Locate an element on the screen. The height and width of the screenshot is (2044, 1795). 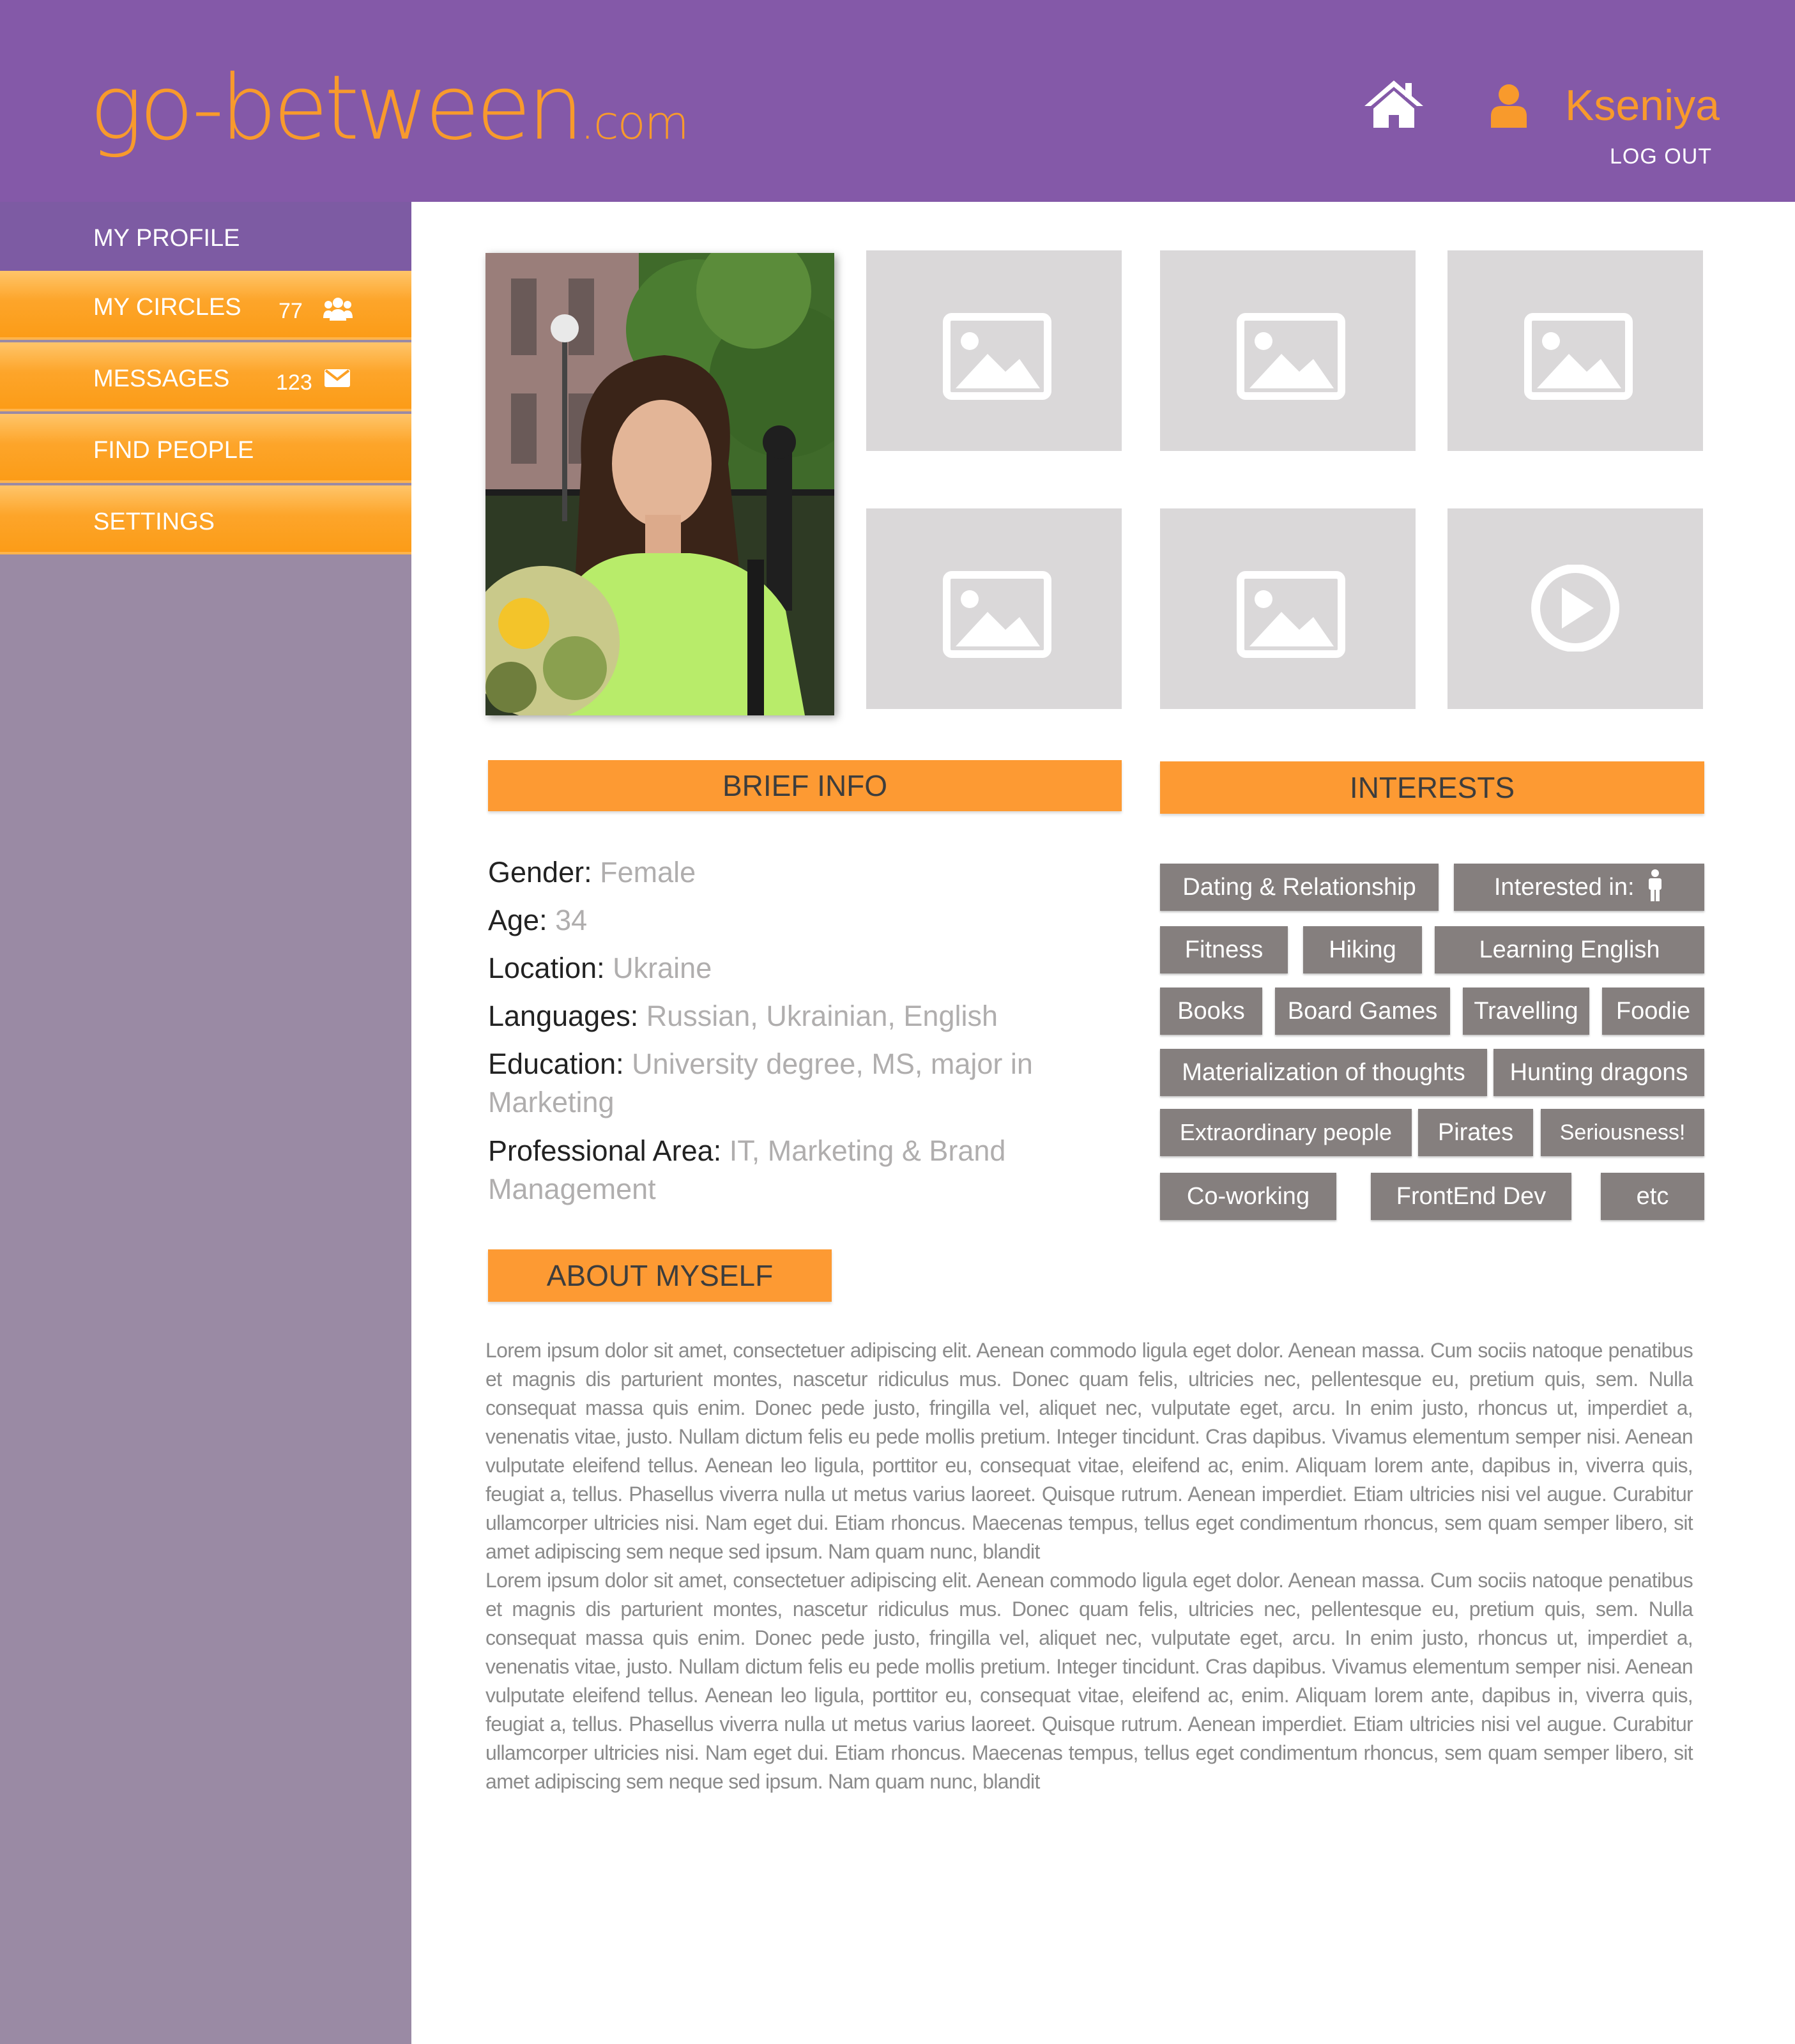
header: go-between.com Kseniya LOG OUT is located at coordinates (897, 101).